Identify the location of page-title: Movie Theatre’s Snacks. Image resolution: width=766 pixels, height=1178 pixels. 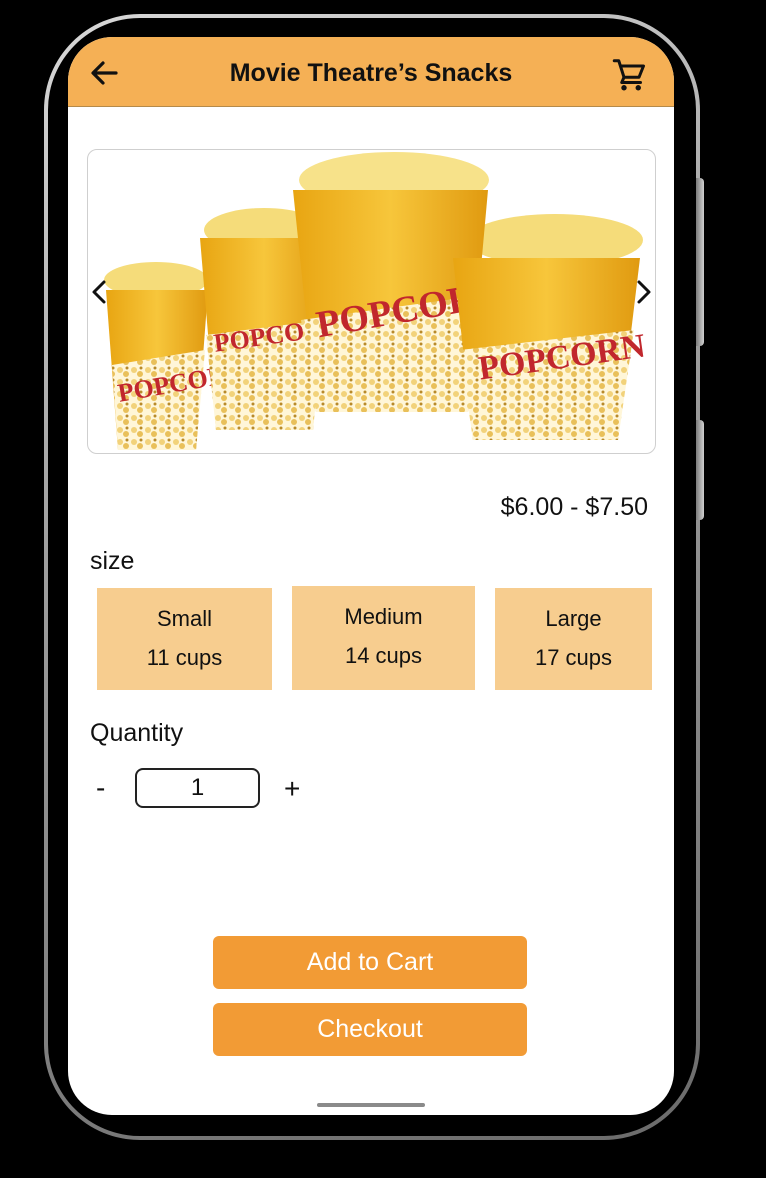
(371, 73).